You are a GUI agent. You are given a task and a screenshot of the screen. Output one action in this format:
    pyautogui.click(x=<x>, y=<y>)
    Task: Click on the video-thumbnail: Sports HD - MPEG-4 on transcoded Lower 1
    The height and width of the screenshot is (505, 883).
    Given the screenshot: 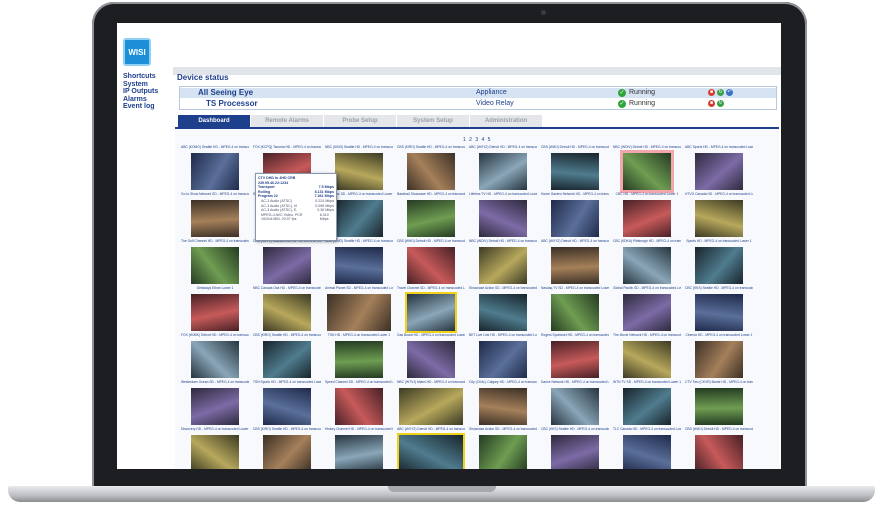 What is the action you would take?
    pyautogui.click(x=719, y=263)
    